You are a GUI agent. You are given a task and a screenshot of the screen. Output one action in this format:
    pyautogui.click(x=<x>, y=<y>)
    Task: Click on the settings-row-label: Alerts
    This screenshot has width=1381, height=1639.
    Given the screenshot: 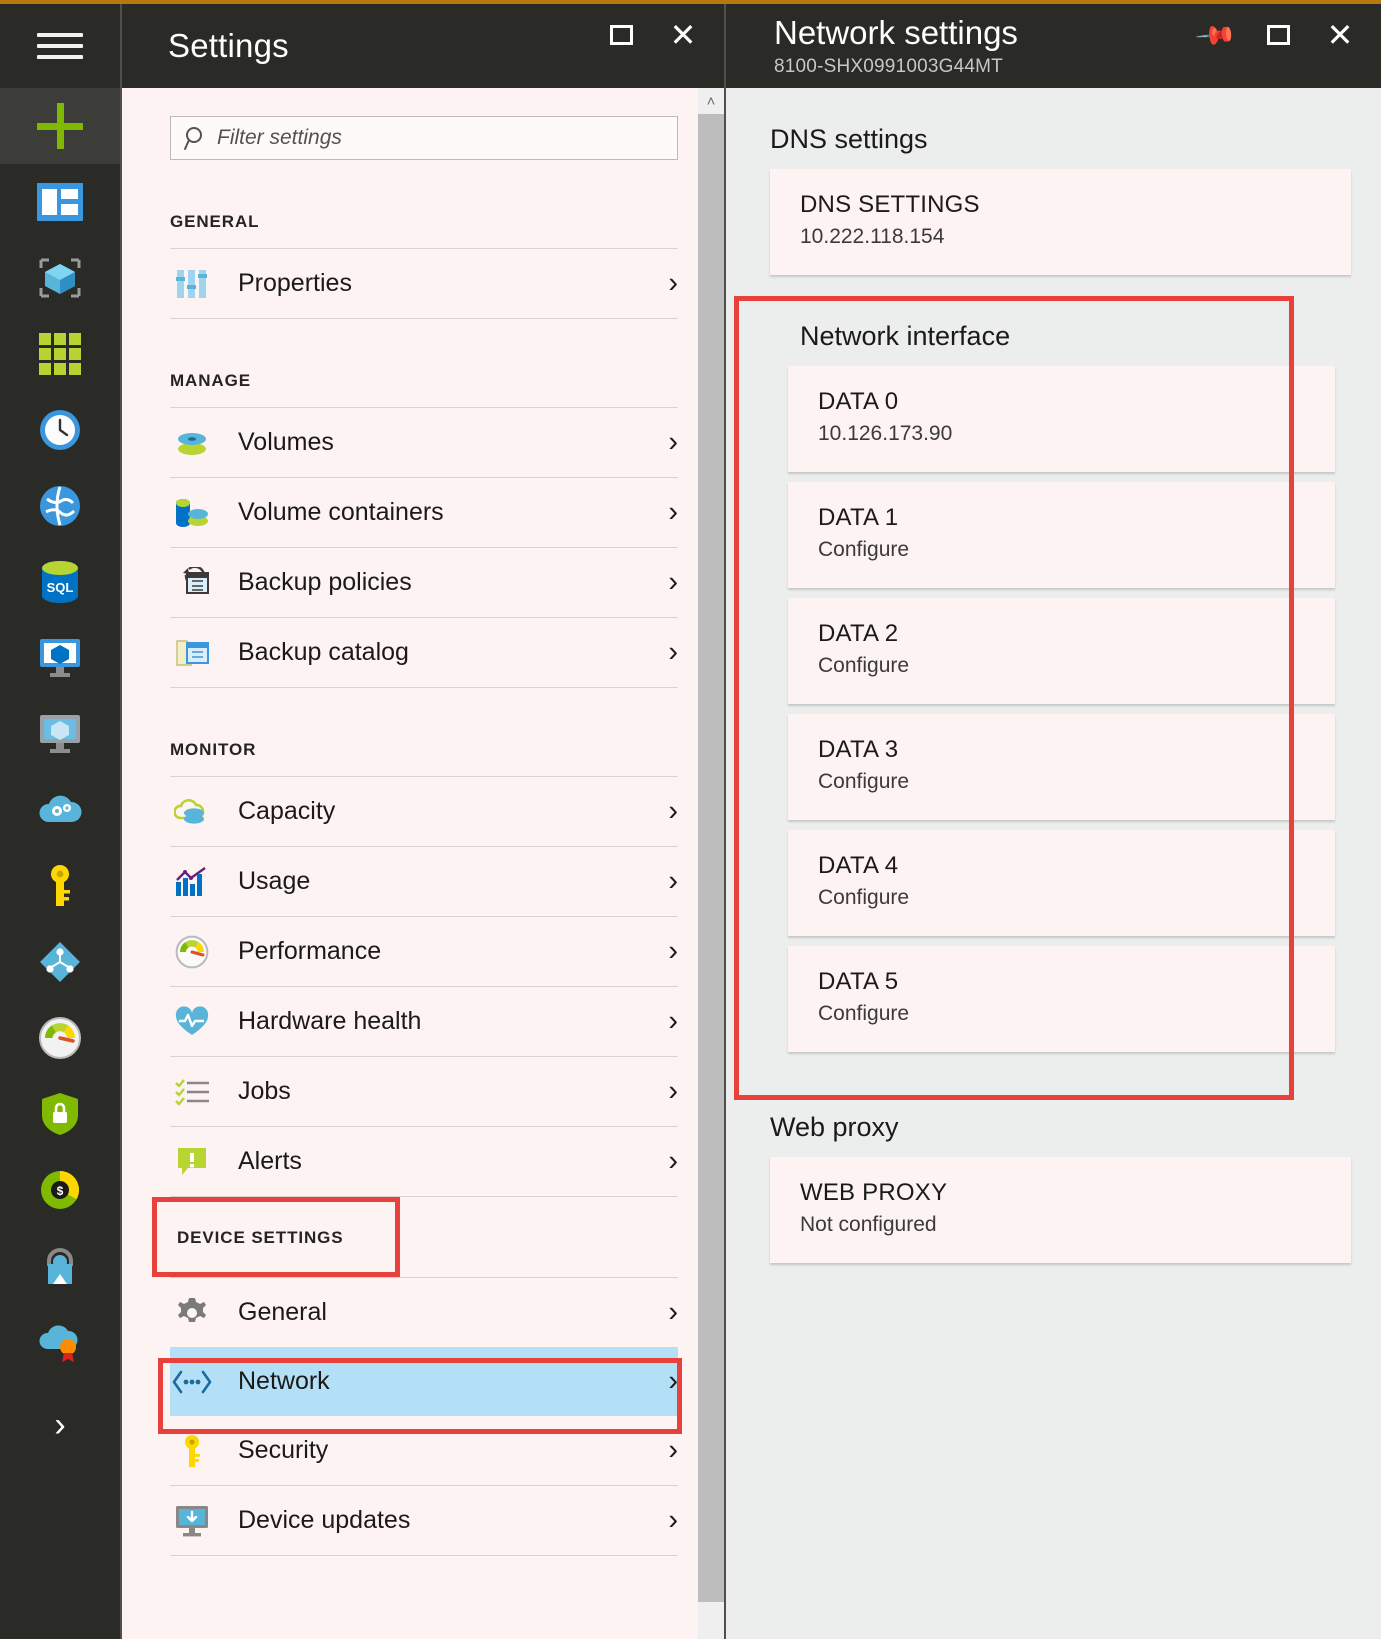 What is the action you would take?
    pyautogui.click(x=270, y=1161)
    